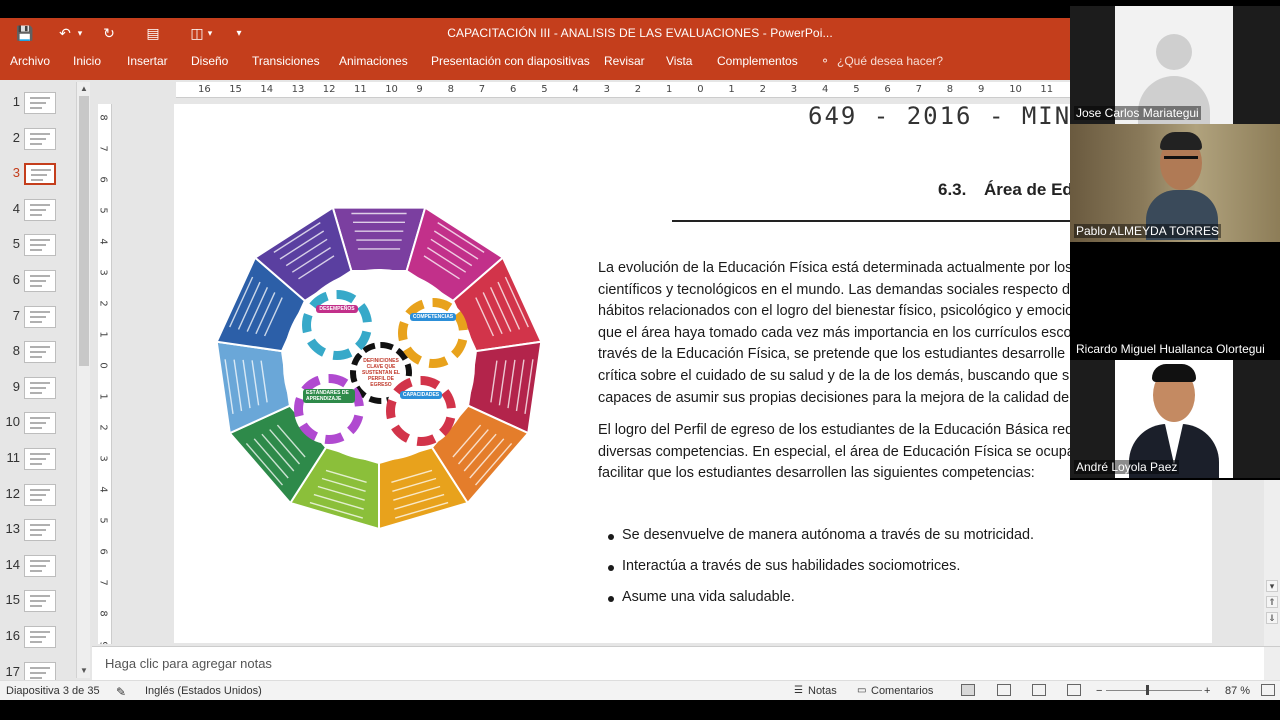  I want to click on tab-vista: Vista, so click(679, 61).